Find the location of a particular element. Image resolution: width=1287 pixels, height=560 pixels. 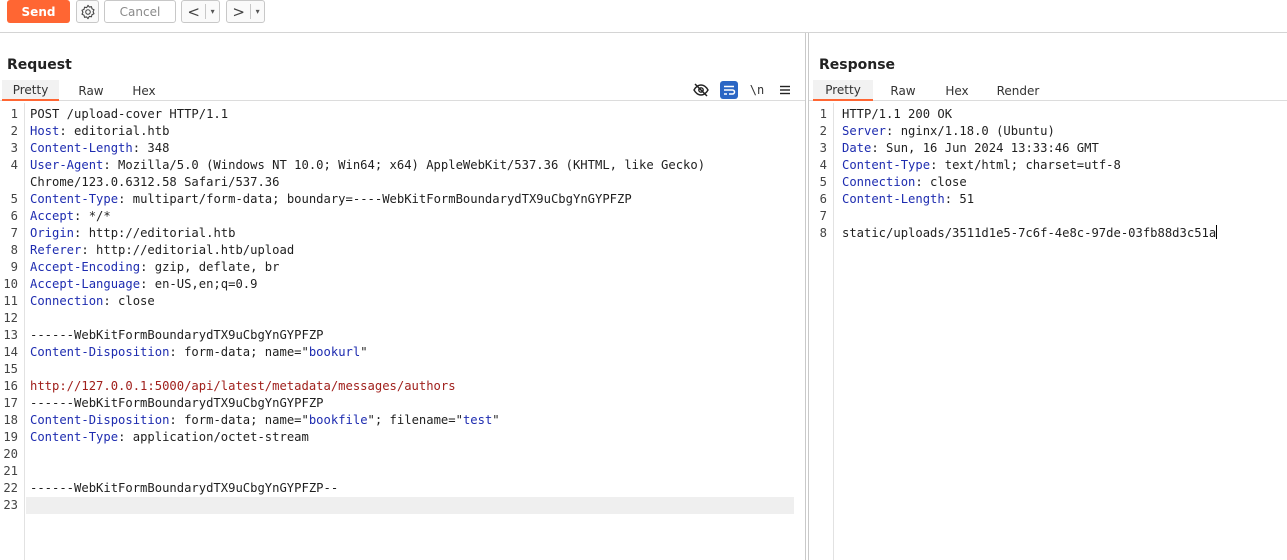

line-content: Connection: close is located at coordinates (92, 301).